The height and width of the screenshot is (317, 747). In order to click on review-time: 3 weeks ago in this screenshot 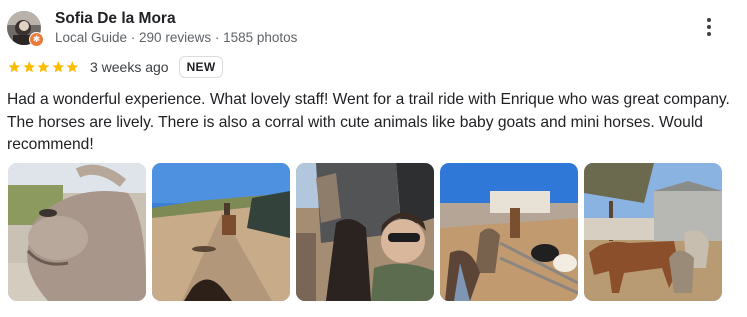, I will do `click(129, 67)`.